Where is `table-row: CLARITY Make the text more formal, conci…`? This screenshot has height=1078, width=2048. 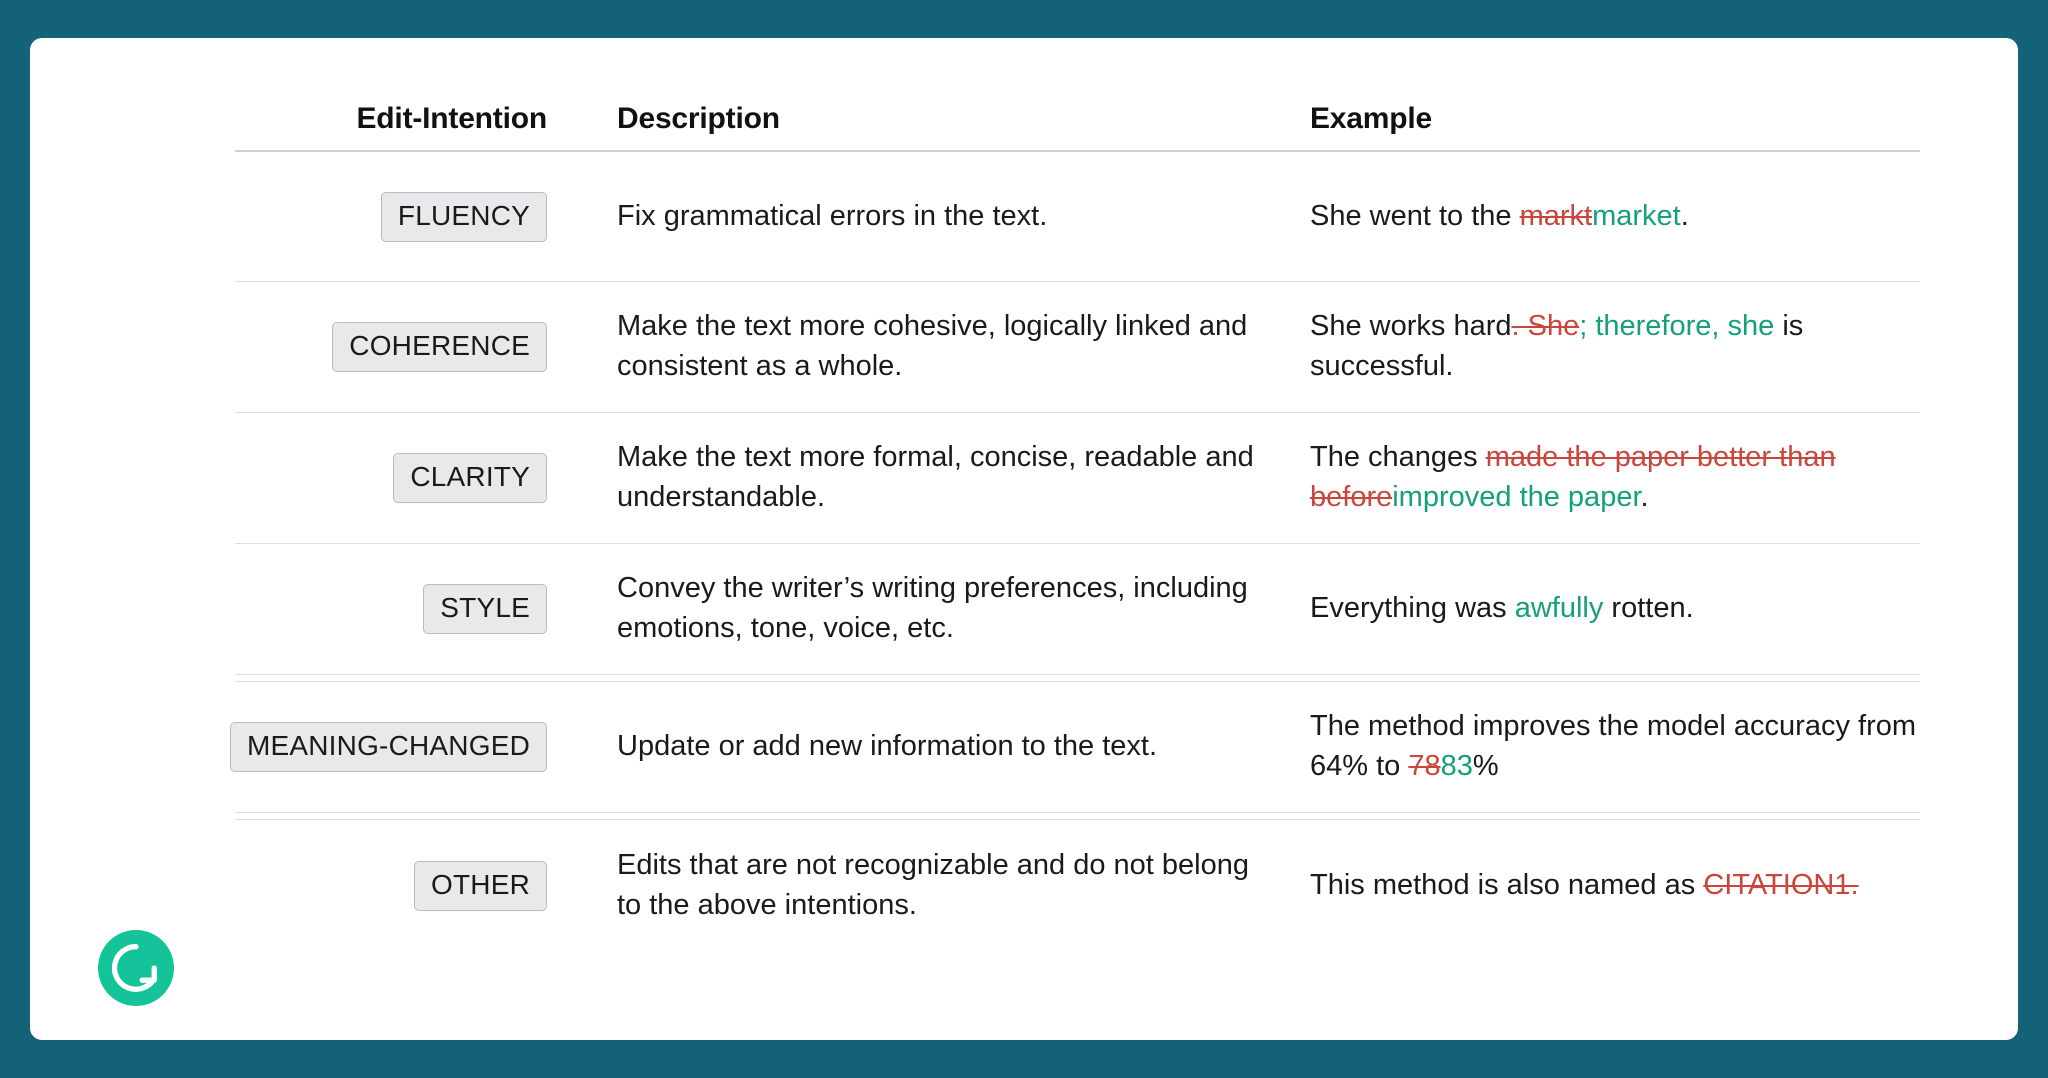 table-row: CLARITY Make the text more formal, conci… is located at coordinates (1077, 478).